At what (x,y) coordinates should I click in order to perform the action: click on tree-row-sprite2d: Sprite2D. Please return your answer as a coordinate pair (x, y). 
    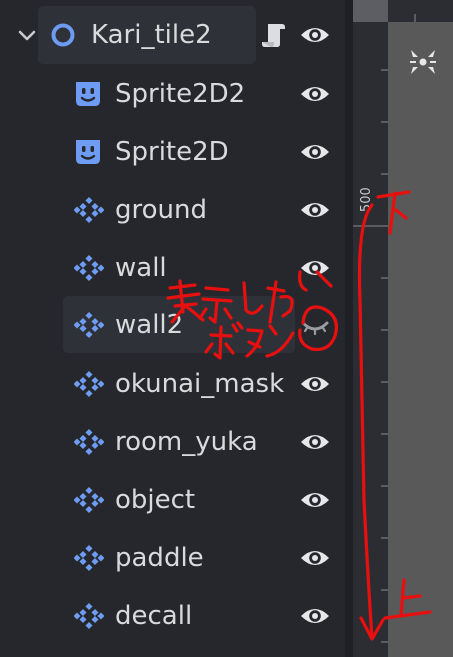
    Looking at the image, I should click on (172, 151).